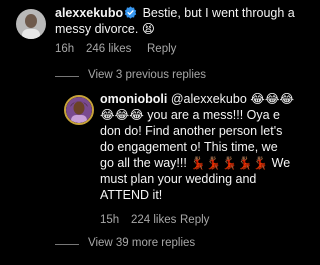 Image resolution: width=320 pixels, height=265 pixels. I want to click on view-more-replies-label: View 39 more replies, so click(142, 243).